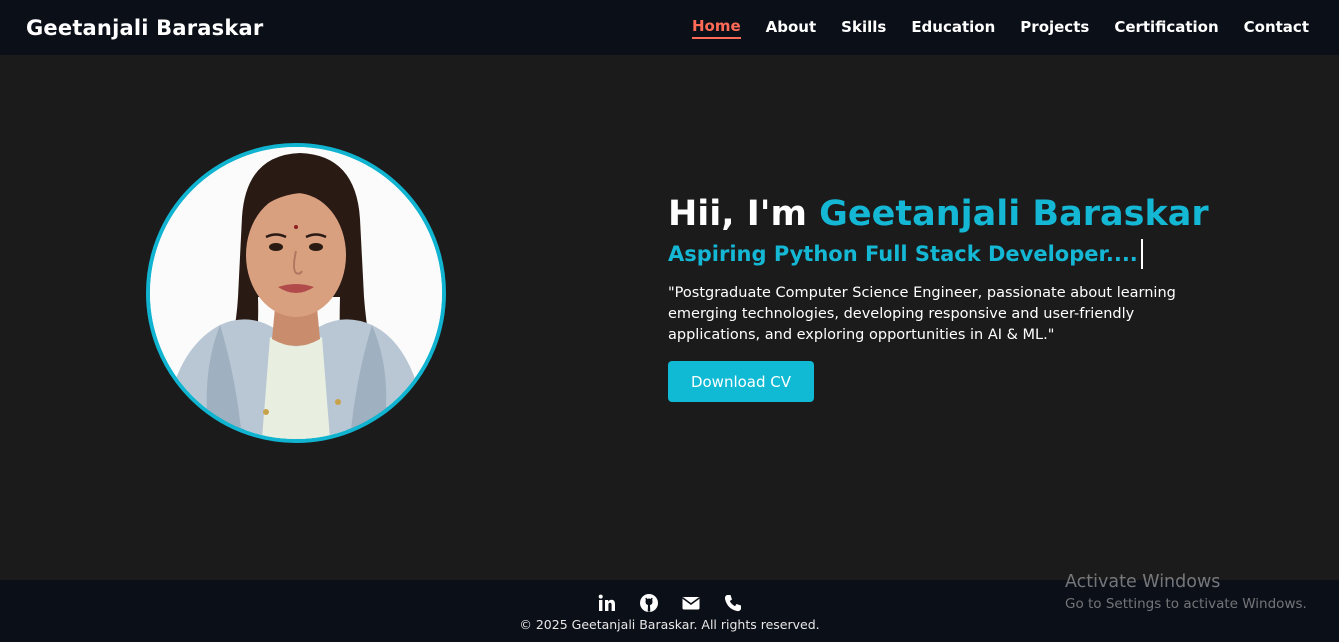 Image resolution: width=1339 pixels, height=642 pixels. I want to click on nav-home: Home, so click(716, 28).